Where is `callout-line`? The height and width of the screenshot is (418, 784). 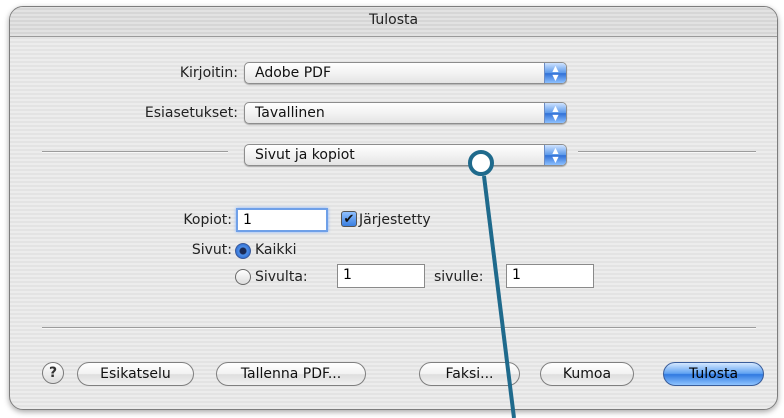 callout-line is located at coordinates (499, 296).